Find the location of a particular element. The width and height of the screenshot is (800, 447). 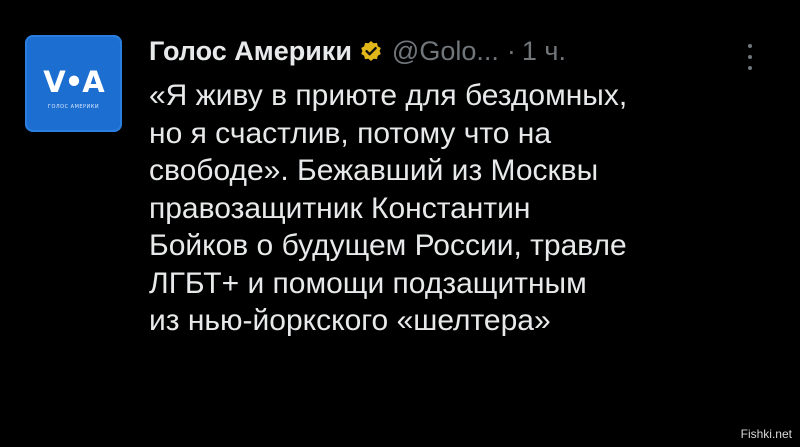

avatar: V•A ГОЛОС АМЕРИКИ is located at coordinates (73, 83).